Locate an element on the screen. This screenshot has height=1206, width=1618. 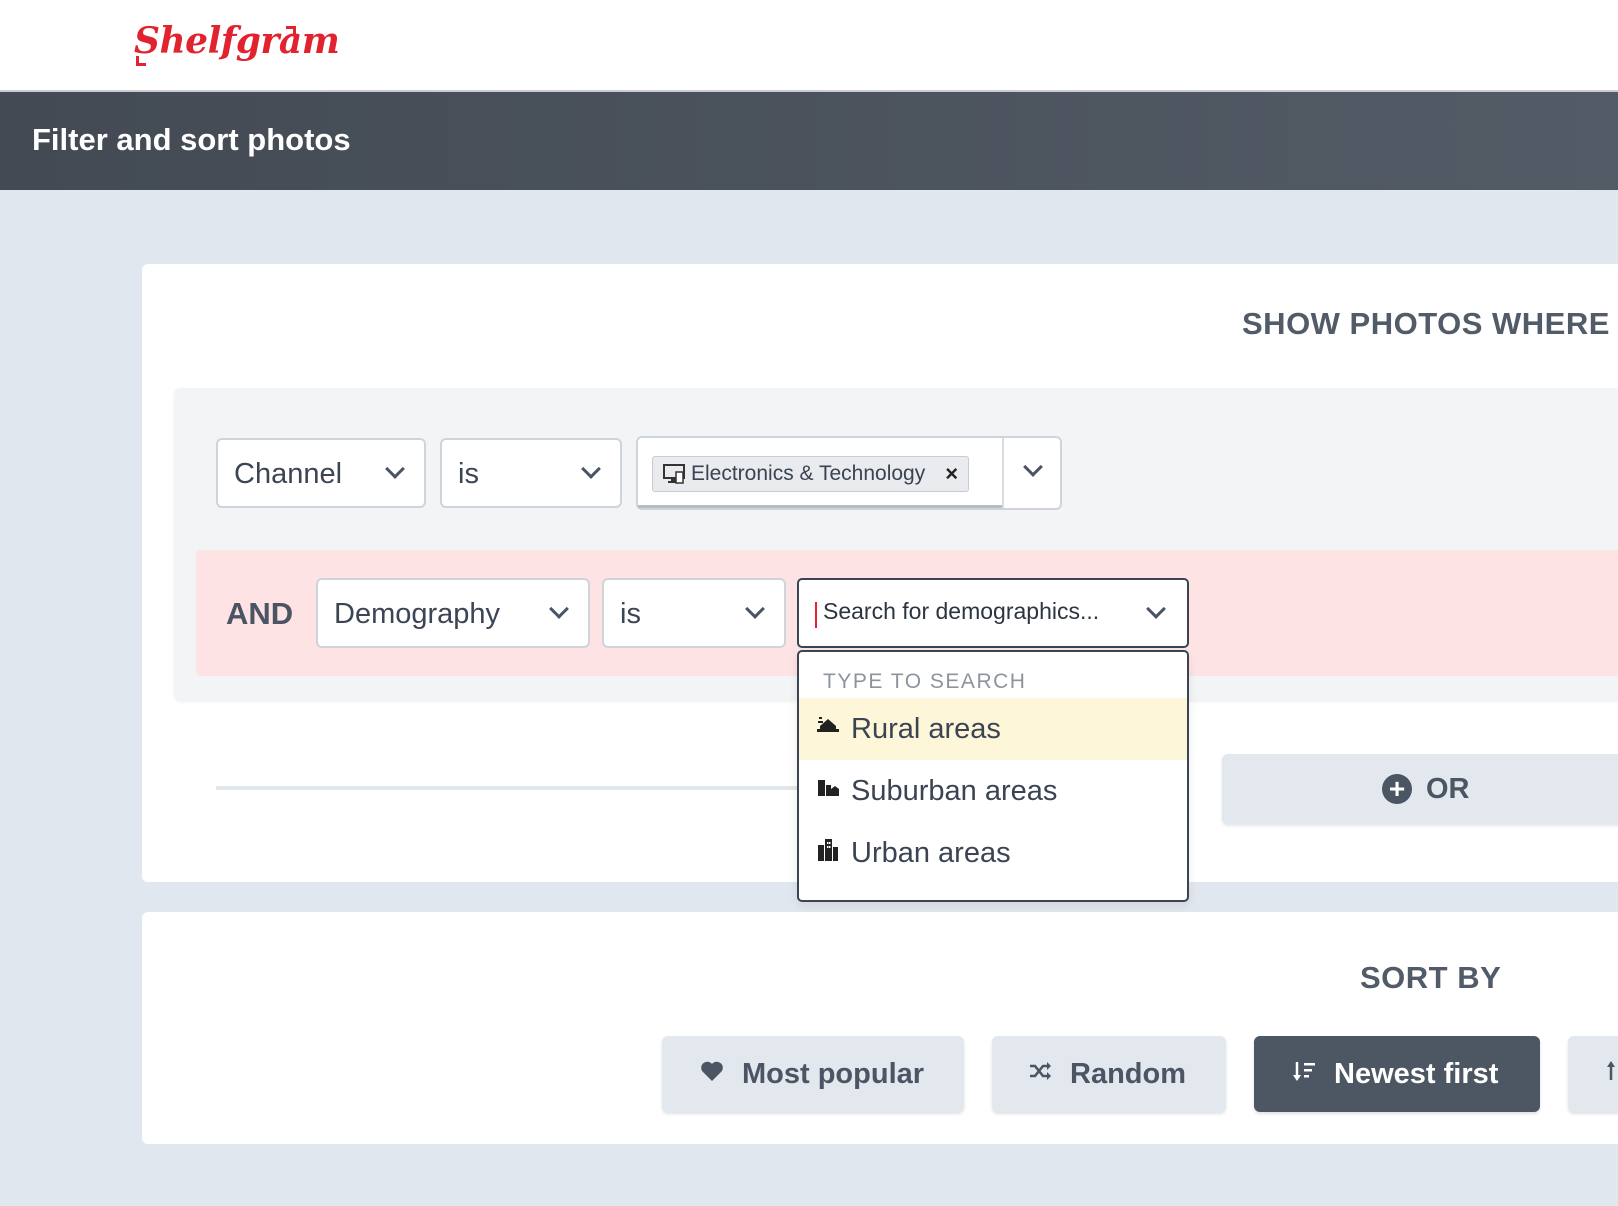
chip-remove-icon: × is located at coordinates (951, 474).